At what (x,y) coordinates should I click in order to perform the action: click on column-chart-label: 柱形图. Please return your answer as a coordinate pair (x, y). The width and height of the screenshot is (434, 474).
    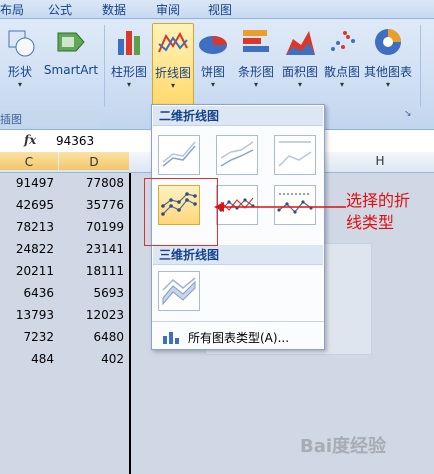
    Looking at the image, I should click on (128, 72).